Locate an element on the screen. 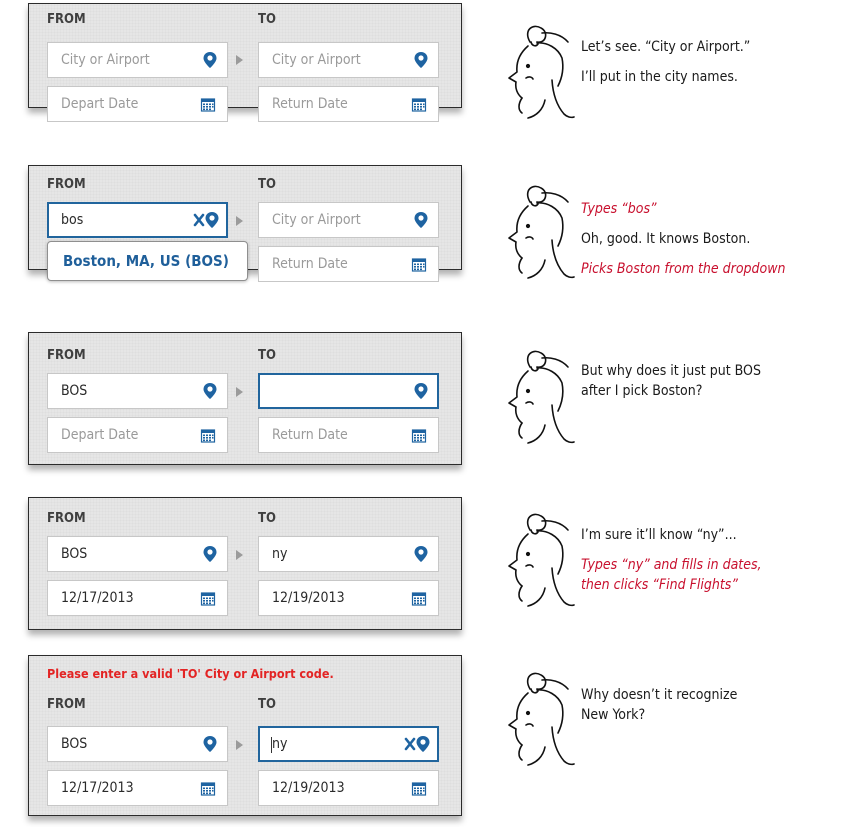  caption-4-action-2: then clicks “Find Flights” is located at coordinates (659, 585).